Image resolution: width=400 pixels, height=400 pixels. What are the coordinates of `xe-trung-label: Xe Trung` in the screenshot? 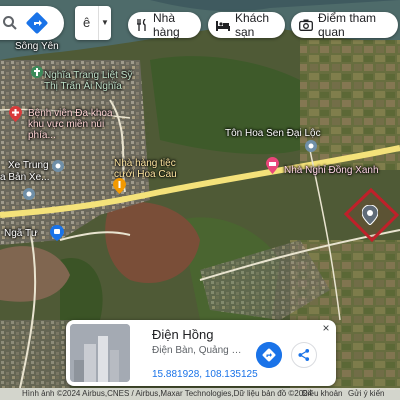 It's located at (28, 165).